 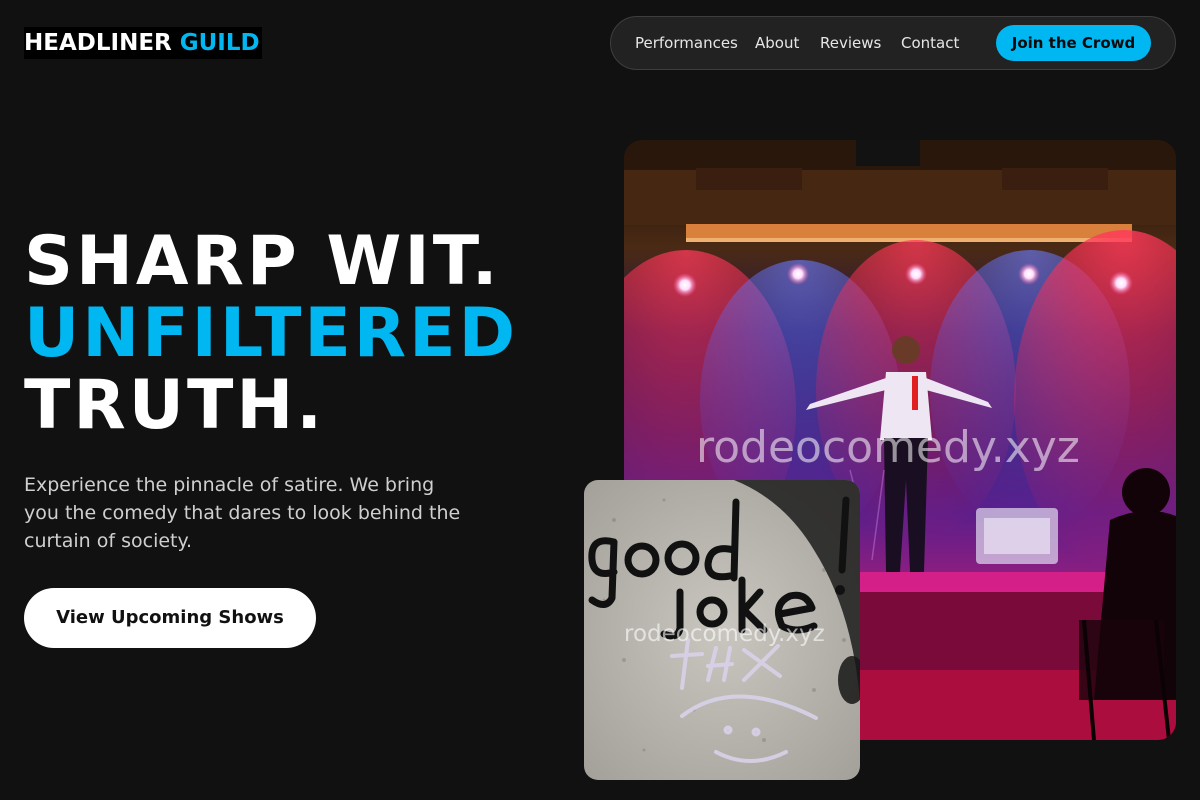 I want to click on view-upcoming-shows-button: View Upcoming Shows, so click(x=170, y=618).